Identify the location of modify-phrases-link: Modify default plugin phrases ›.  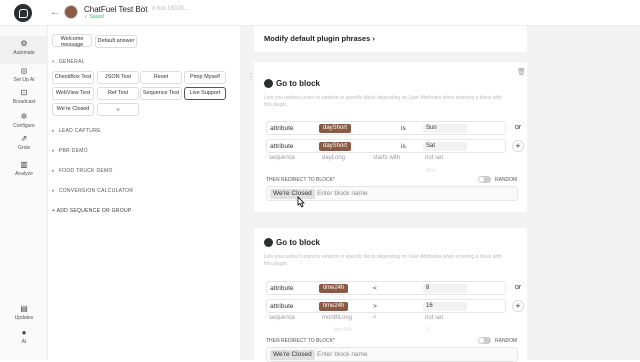
(319, 38).